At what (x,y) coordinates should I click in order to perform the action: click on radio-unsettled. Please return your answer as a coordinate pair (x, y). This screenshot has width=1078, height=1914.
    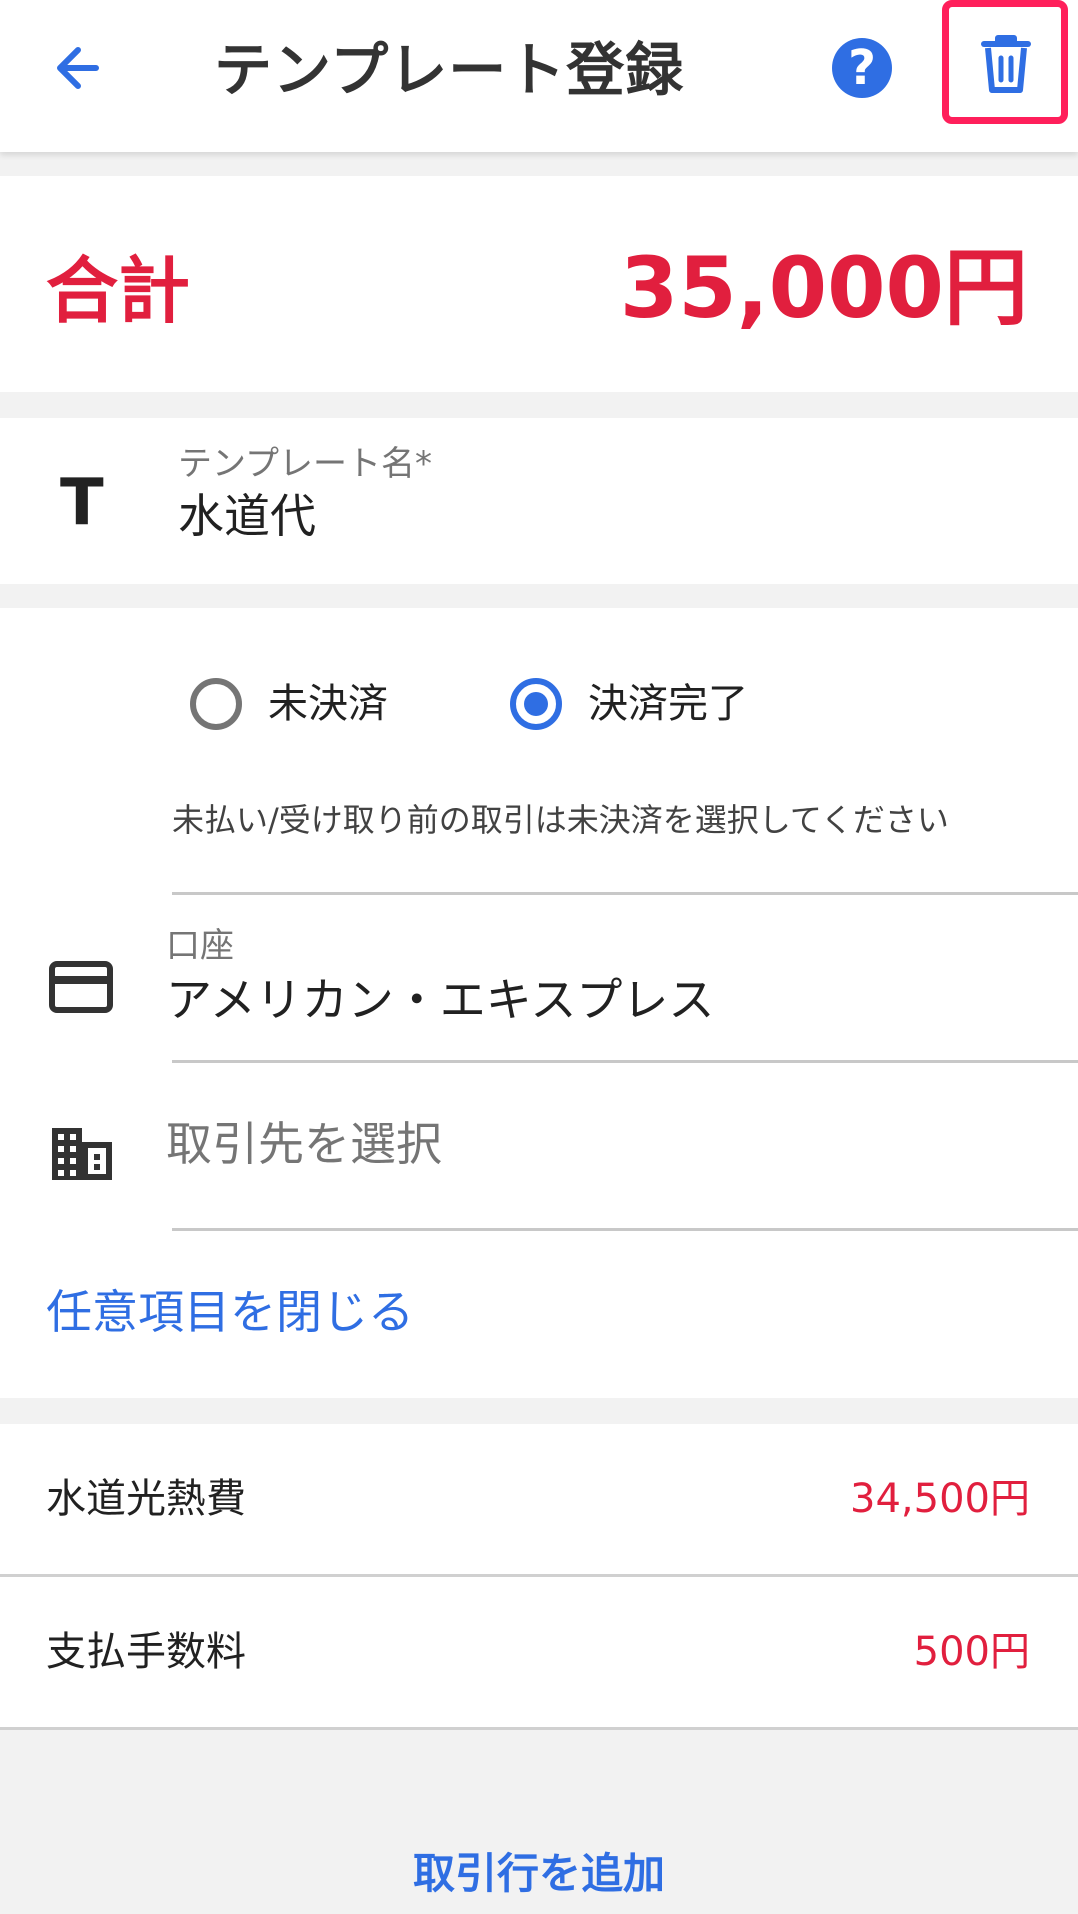
    Looking at the image, I should click on (216, 704).